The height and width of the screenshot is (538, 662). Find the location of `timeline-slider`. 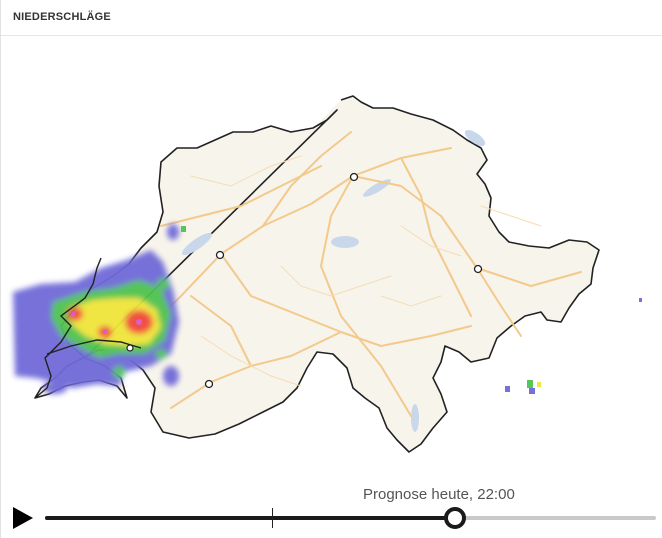

timeline-slider is located at coordinates (350, 518).